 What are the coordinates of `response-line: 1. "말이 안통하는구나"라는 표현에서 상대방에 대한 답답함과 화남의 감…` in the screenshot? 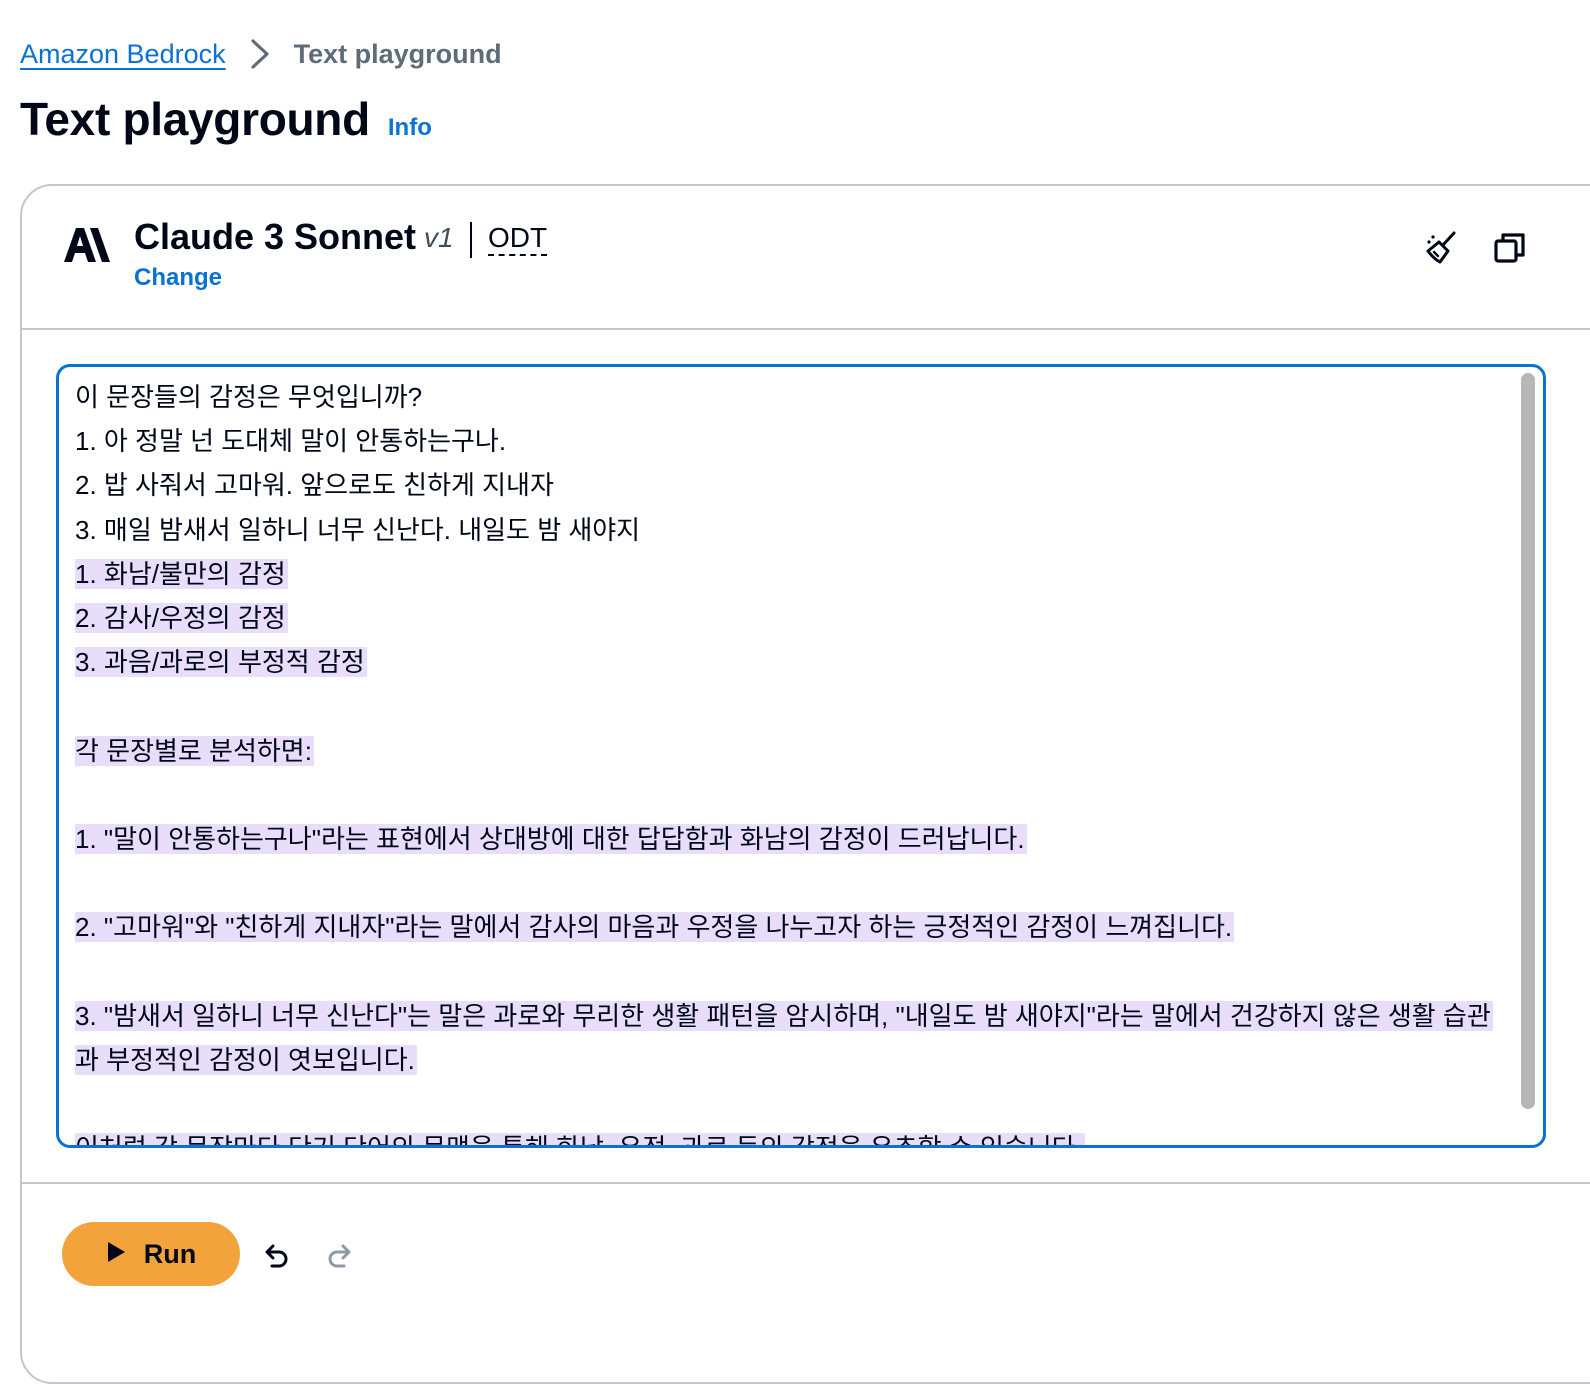 It's located at (551, 838).